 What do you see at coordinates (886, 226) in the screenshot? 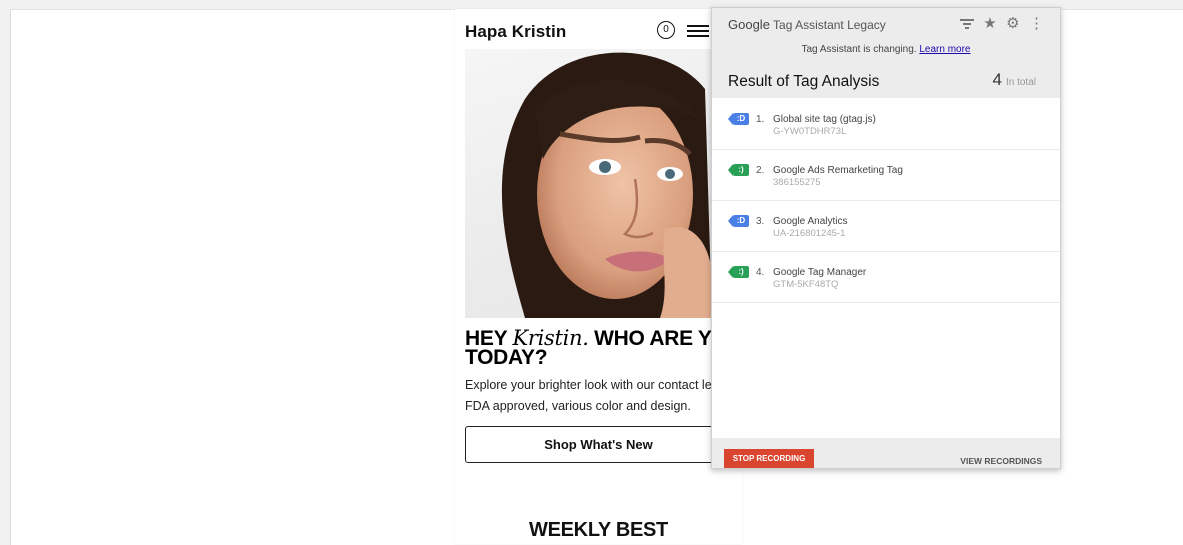
I see `tag-row: :D 3. Google Analytics UA-216801245-1` at bounding box center [886, 226].